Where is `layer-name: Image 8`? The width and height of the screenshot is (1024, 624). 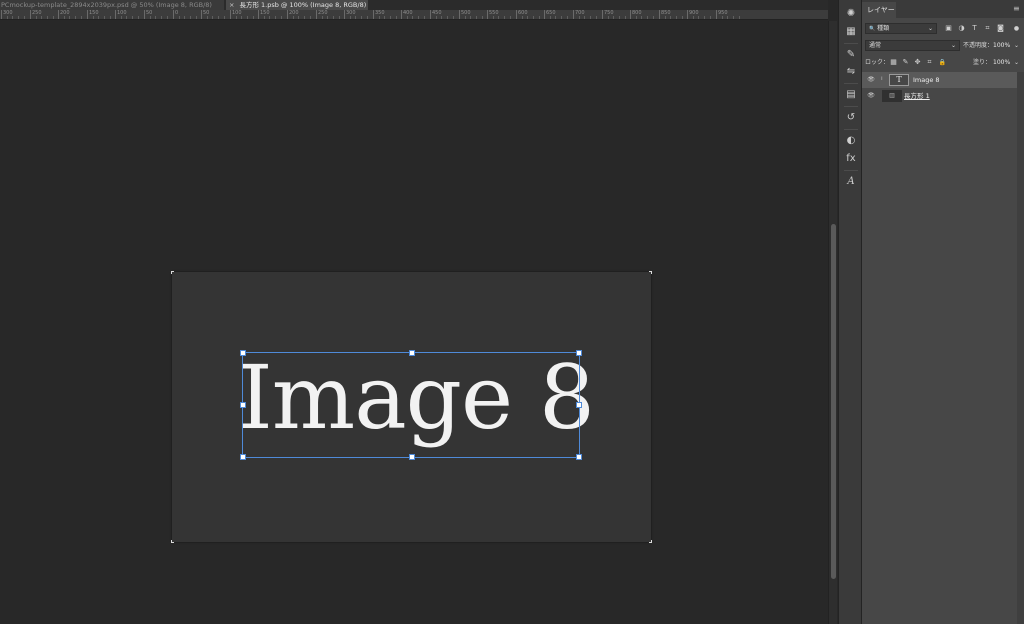
layer-name: Image 8 is located at coordinates (926, 80).